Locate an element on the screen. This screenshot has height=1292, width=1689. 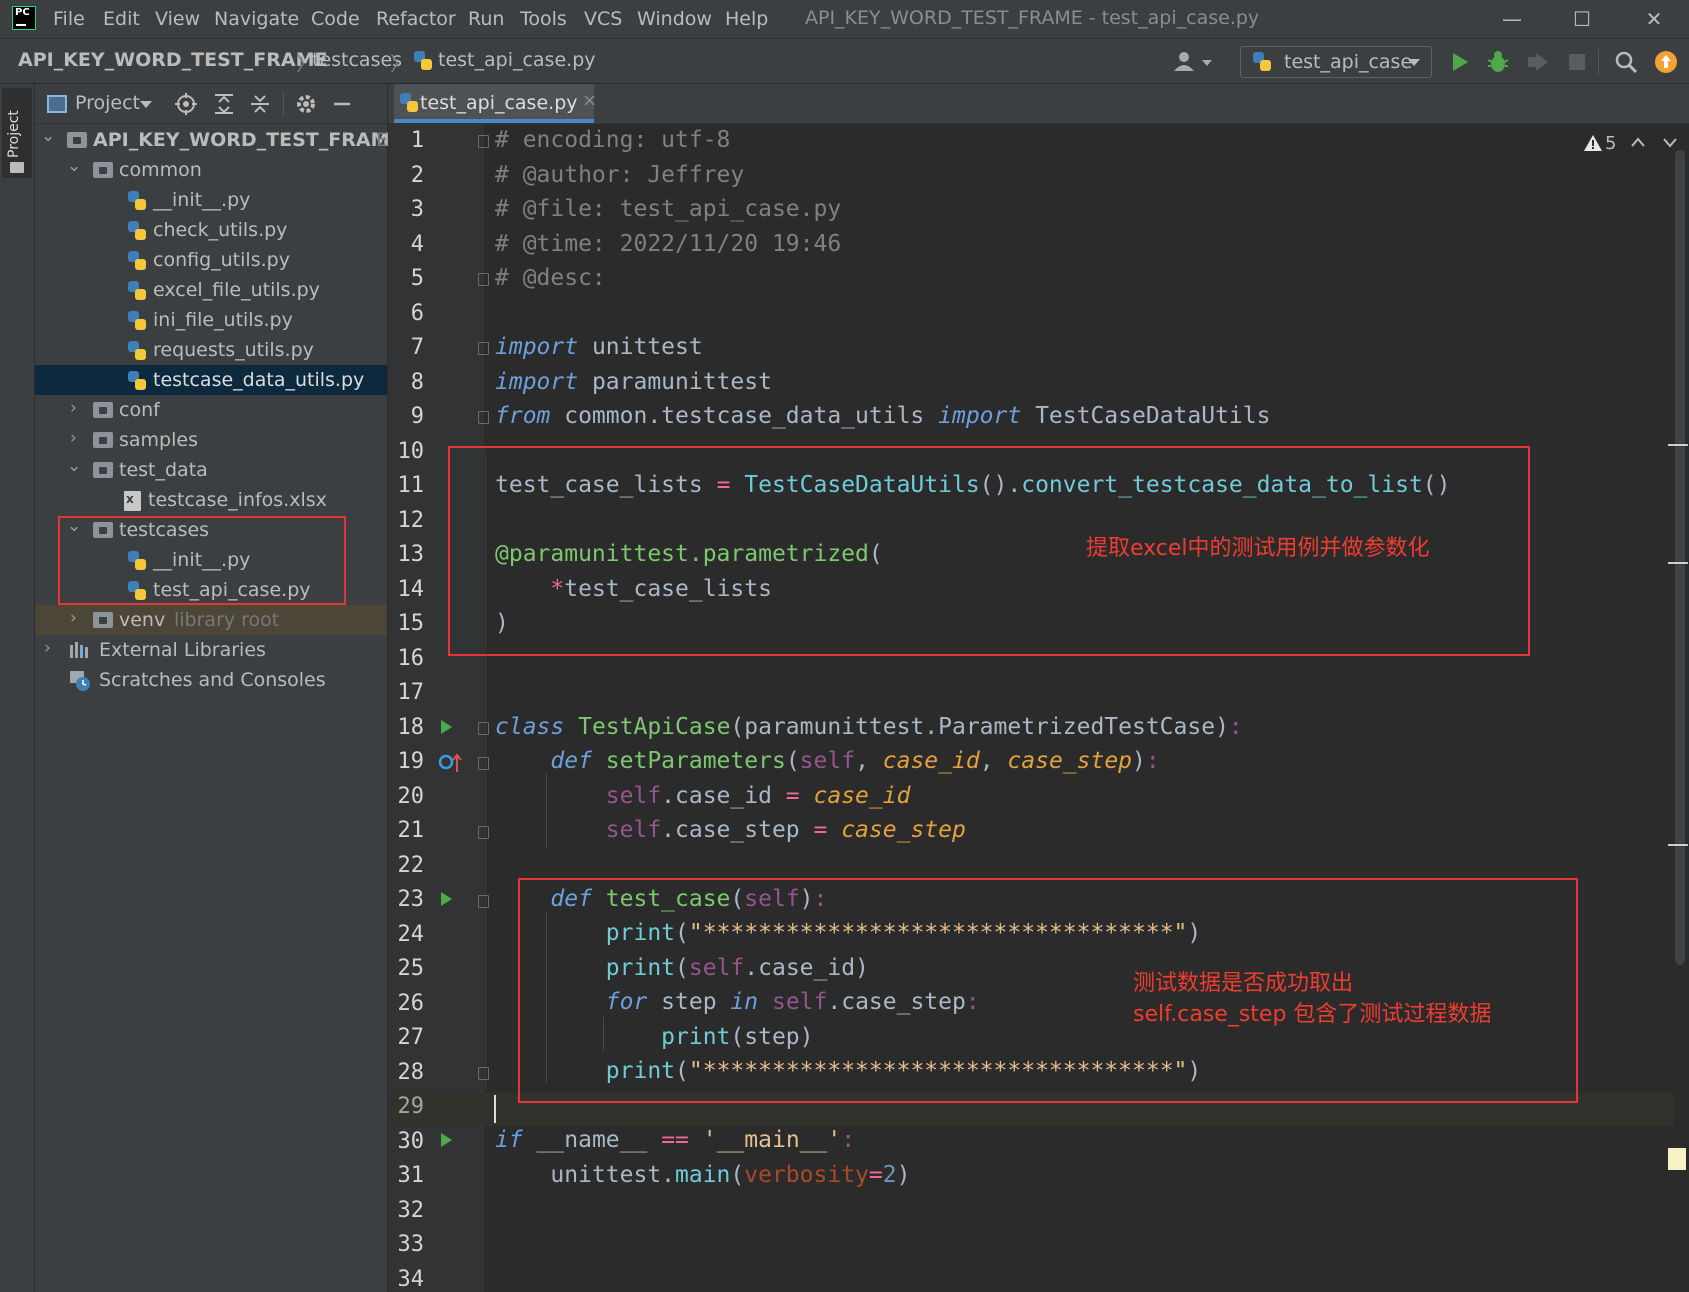
tree-file-selected: testcase_data_utils.py is located at coordinates (211, 380).